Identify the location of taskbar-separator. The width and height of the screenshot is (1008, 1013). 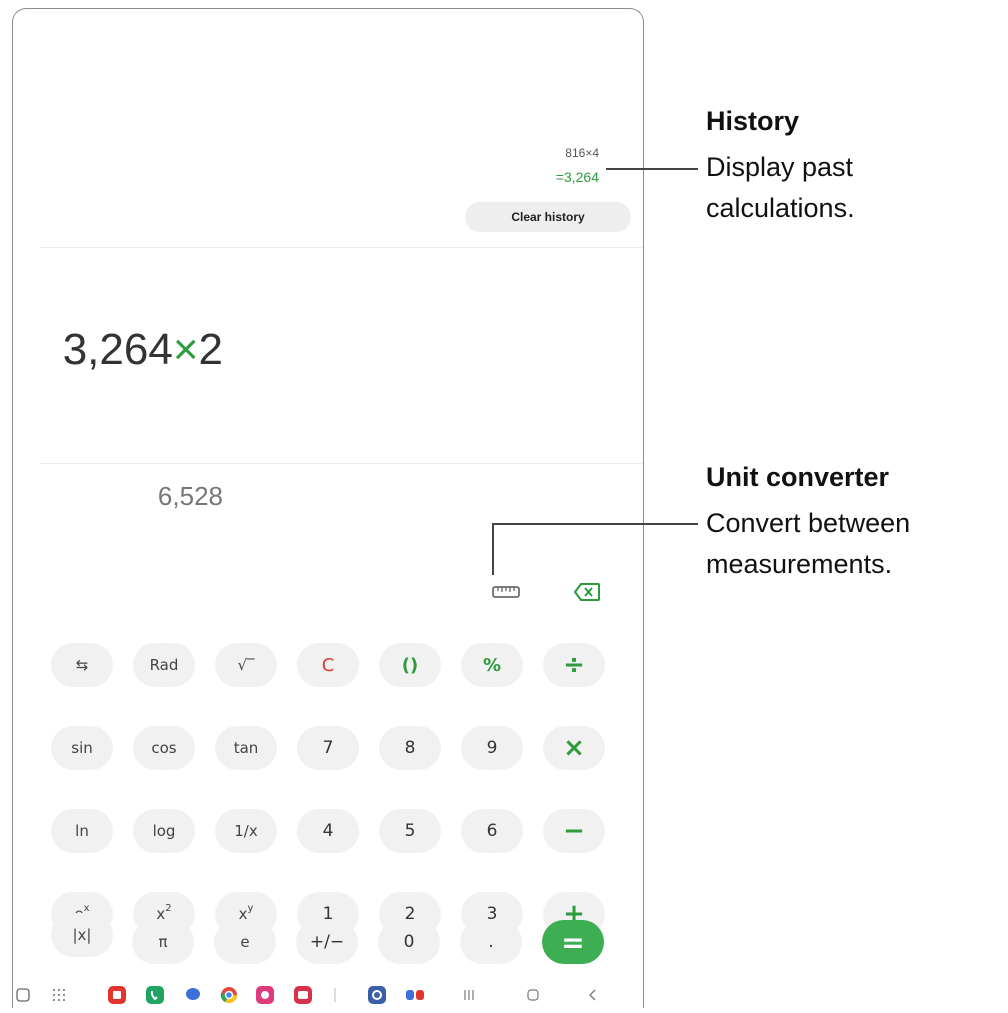
(335, 995).